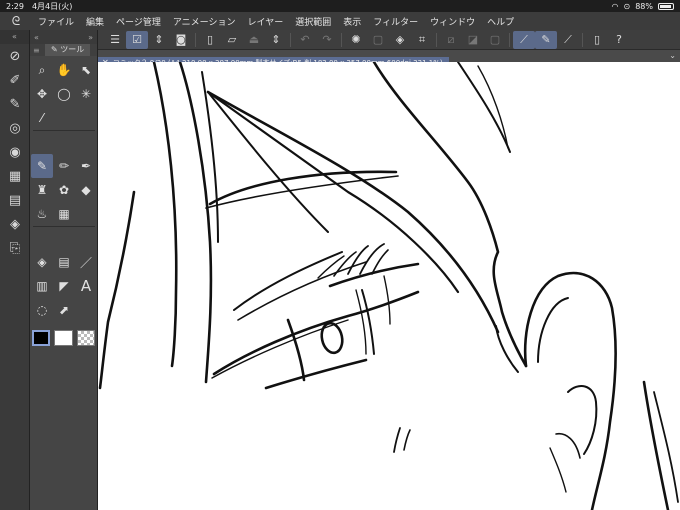  Describe the element at coordinates (327, 40) in the screenshot. I see `redo-icon: ↷` at that location.